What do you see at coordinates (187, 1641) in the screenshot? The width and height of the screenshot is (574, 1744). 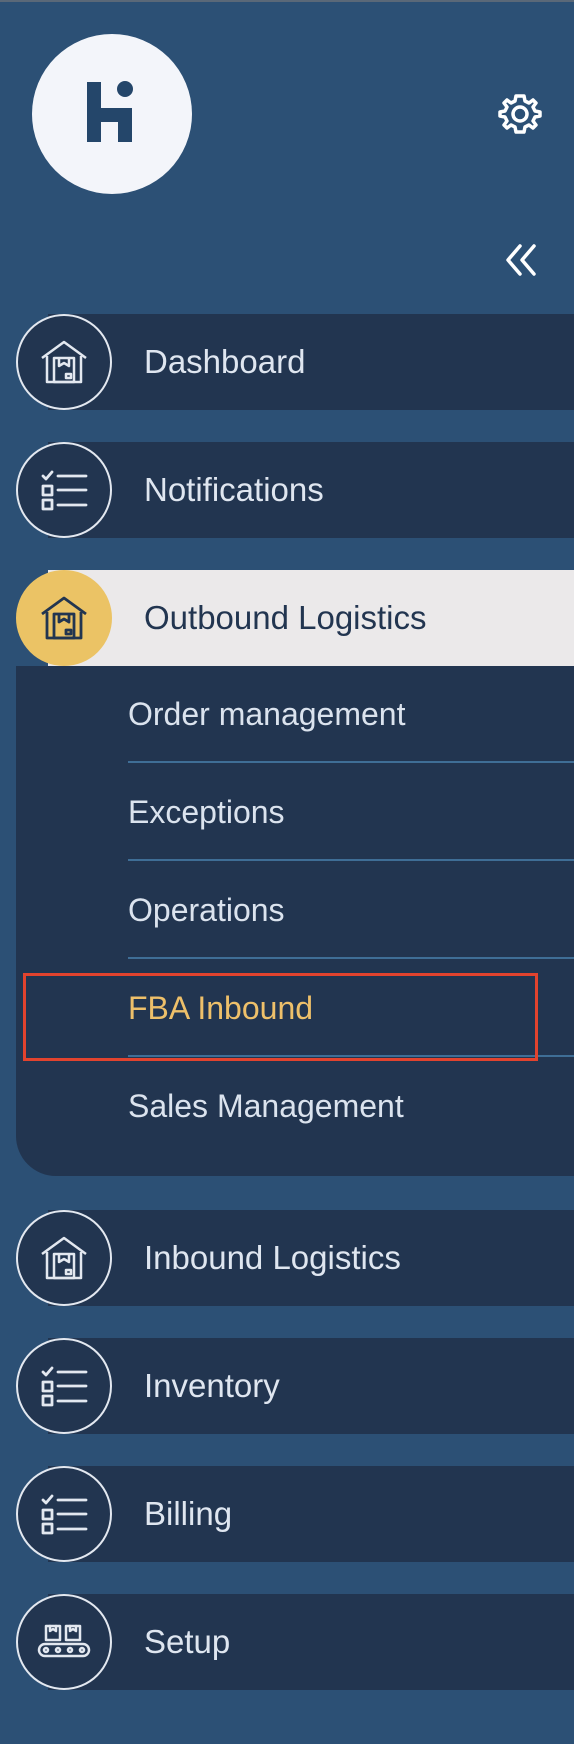 I see `nav-label: Setup` at bounding box center [187, 1641].